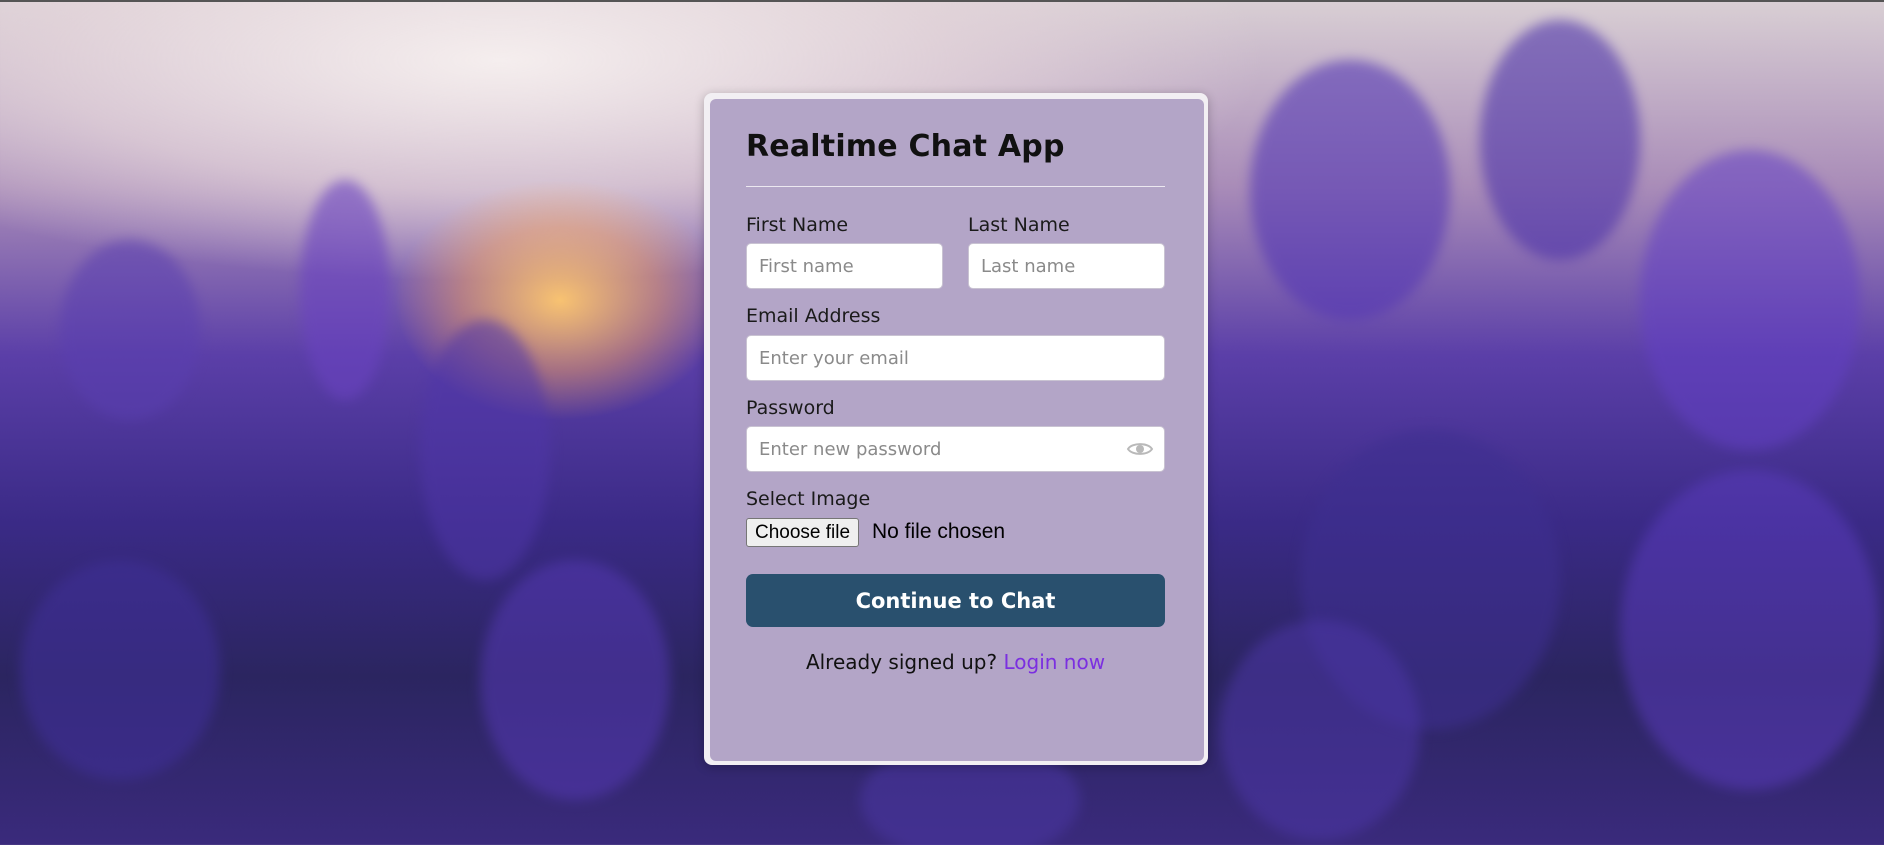 This screenshot has height=845, width=1884. What do you see at coordinates (955, 600) in the screenshot?
I see `continue-to-chat-button: Continue to Chat` at bounding box center [955, 600].